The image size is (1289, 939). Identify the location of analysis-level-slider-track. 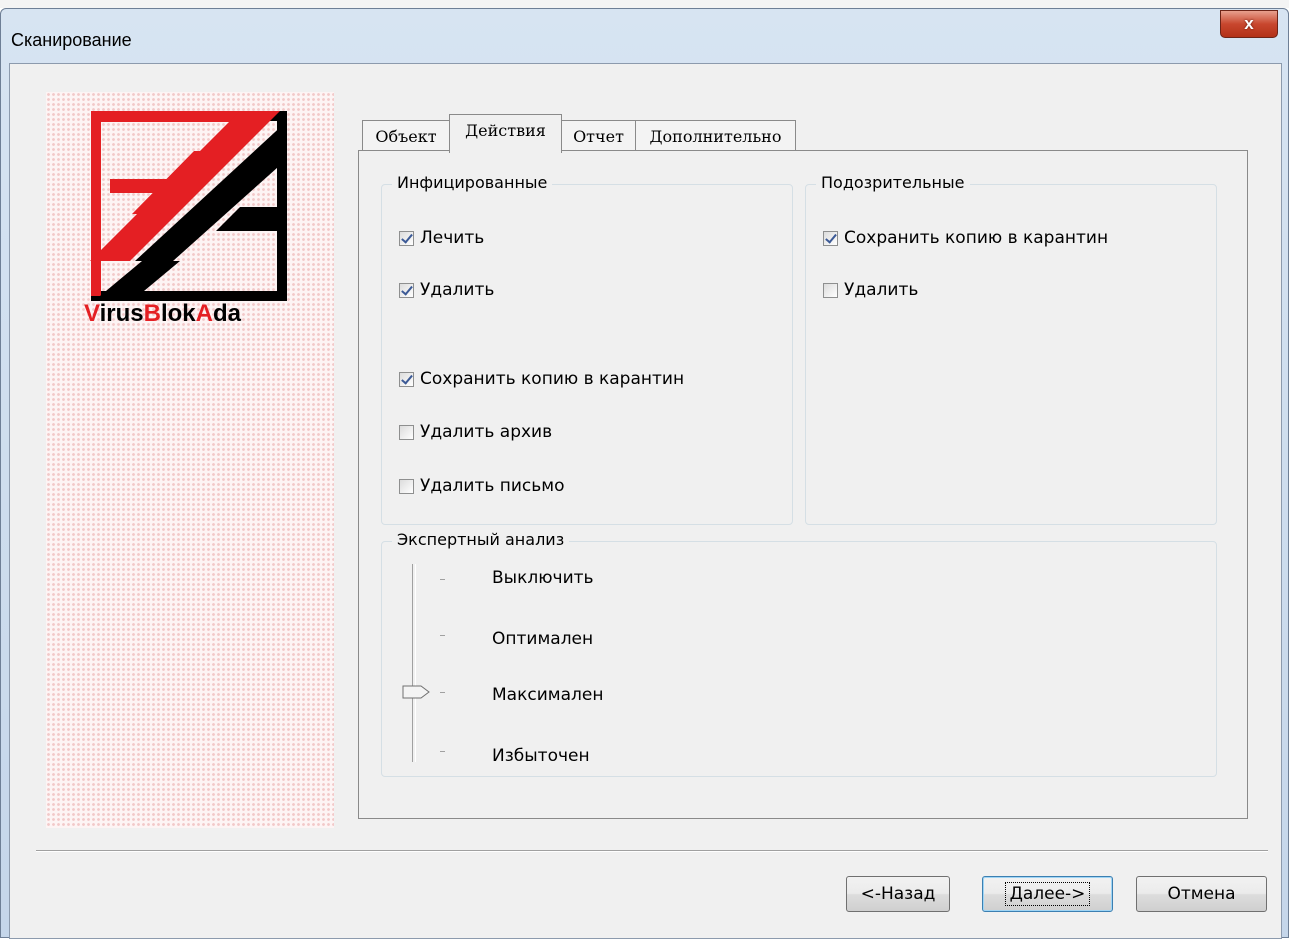
(414, 663).